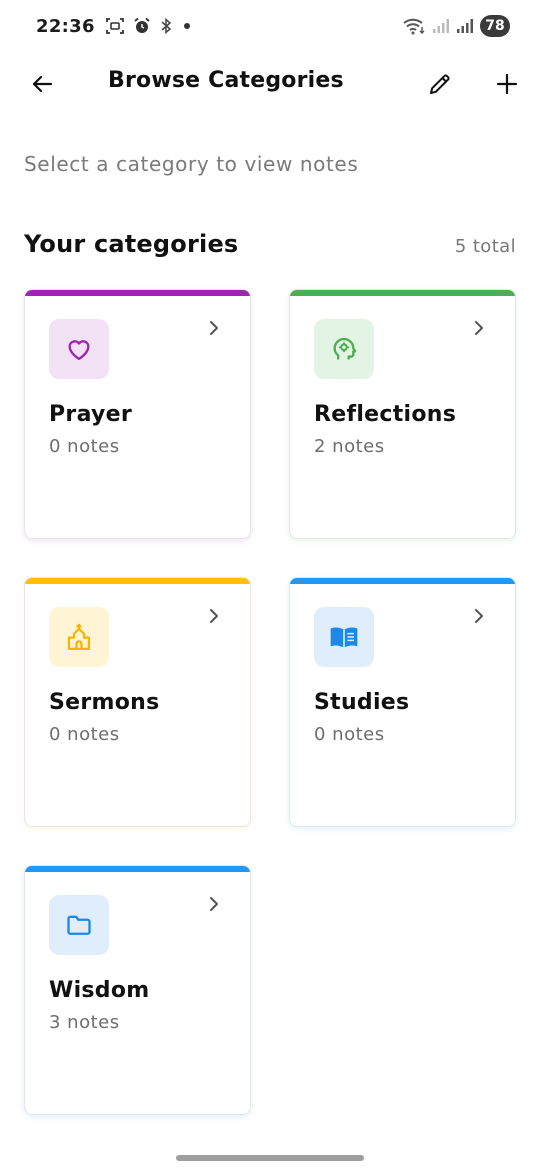 This screenshot has height=1170, width=540. I want to click on plus-icon, so click(507, 84).